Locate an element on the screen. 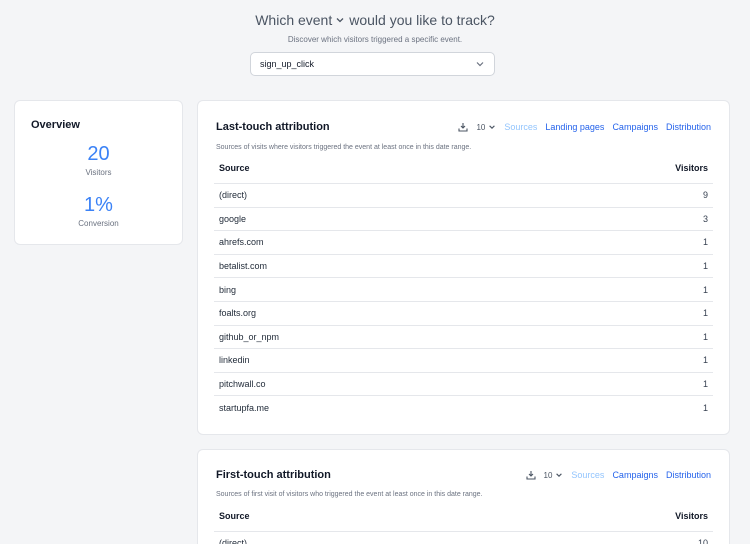 The image size is (750, 544). visitors-metric: 20 Visitors is located at coordinates (98, 160).